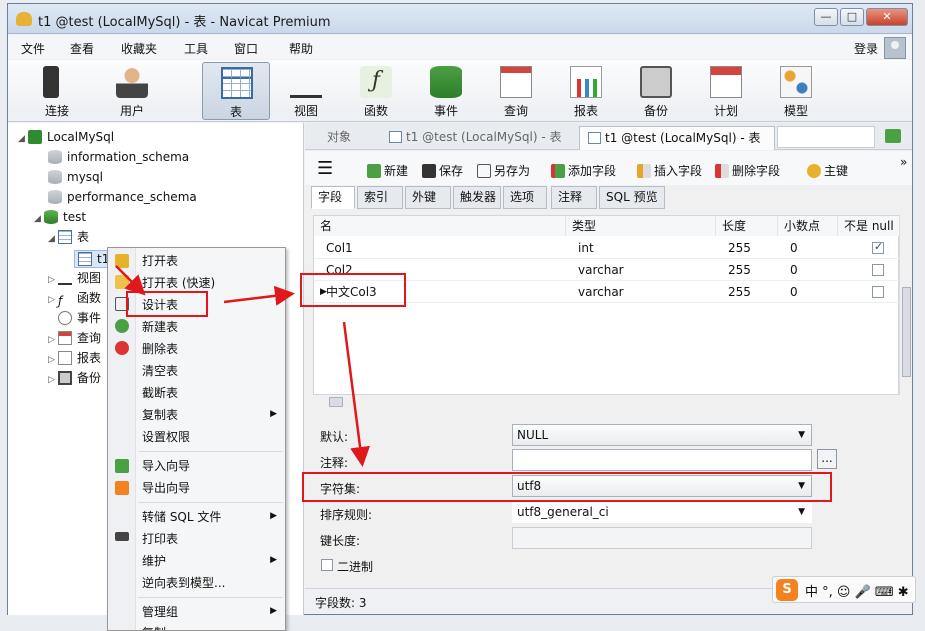 This screenshot has height=631, width=925. I want to click on annotation-arrows, so click(243, 366).